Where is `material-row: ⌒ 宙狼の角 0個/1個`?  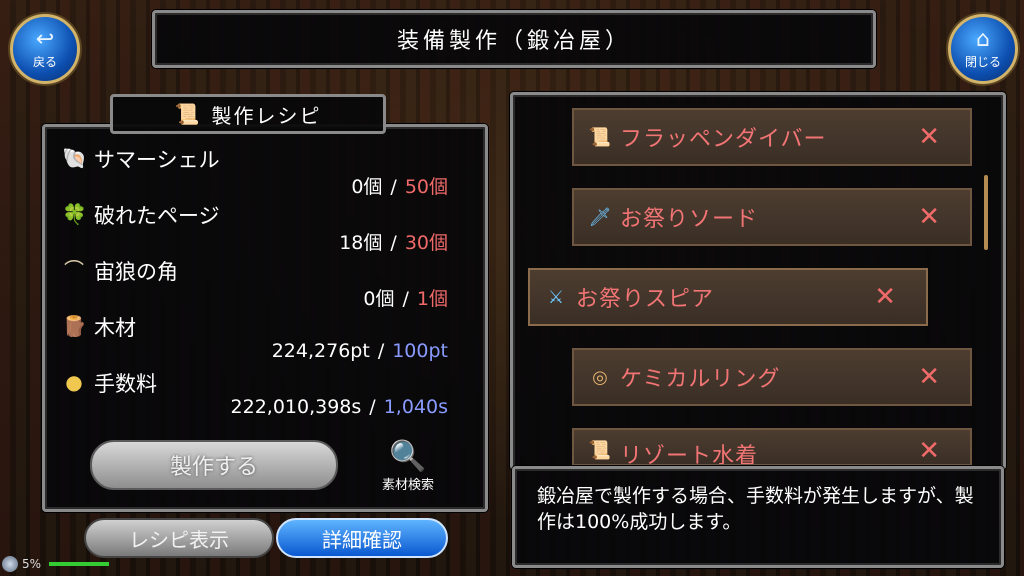 material-row: ⌒ 宙狼の角 0個/1個 is located at coordinates (262, 284).